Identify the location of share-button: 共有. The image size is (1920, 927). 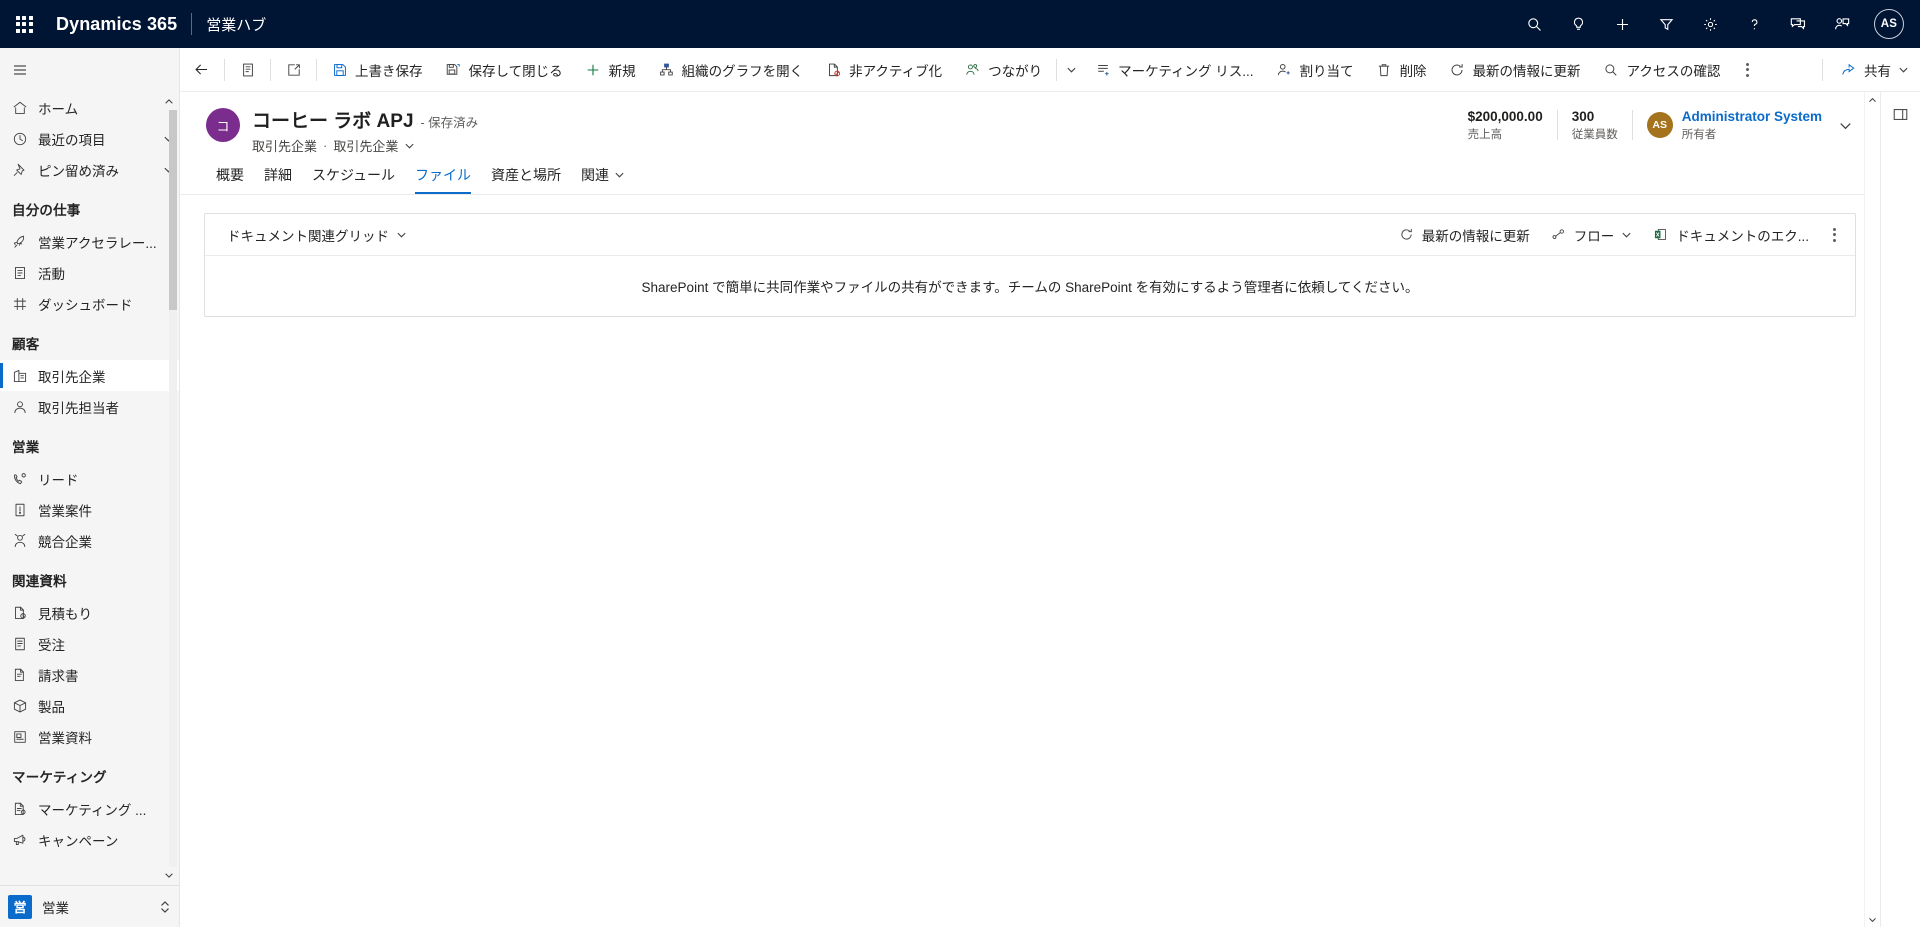
(1874, 70).